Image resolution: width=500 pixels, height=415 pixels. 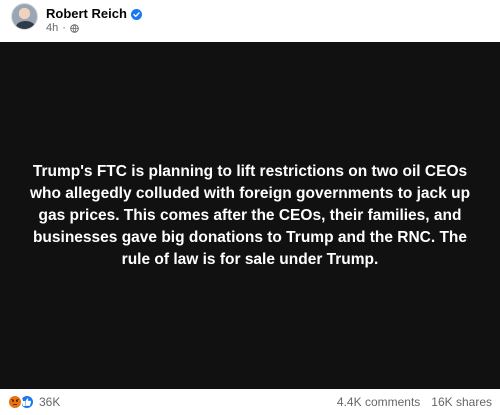 I want to click on reaction-count: 36K, so click(x=50, y=402).